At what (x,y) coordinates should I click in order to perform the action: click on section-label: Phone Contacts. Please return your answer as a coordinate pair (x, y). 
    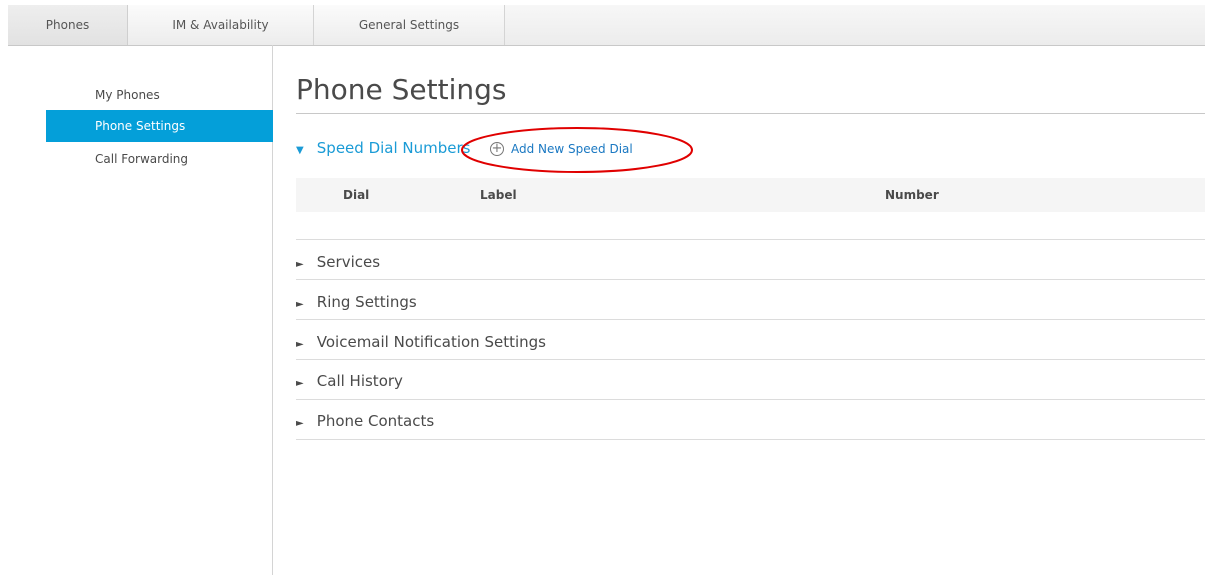
    Looking at the image, I should click on (375, 421).